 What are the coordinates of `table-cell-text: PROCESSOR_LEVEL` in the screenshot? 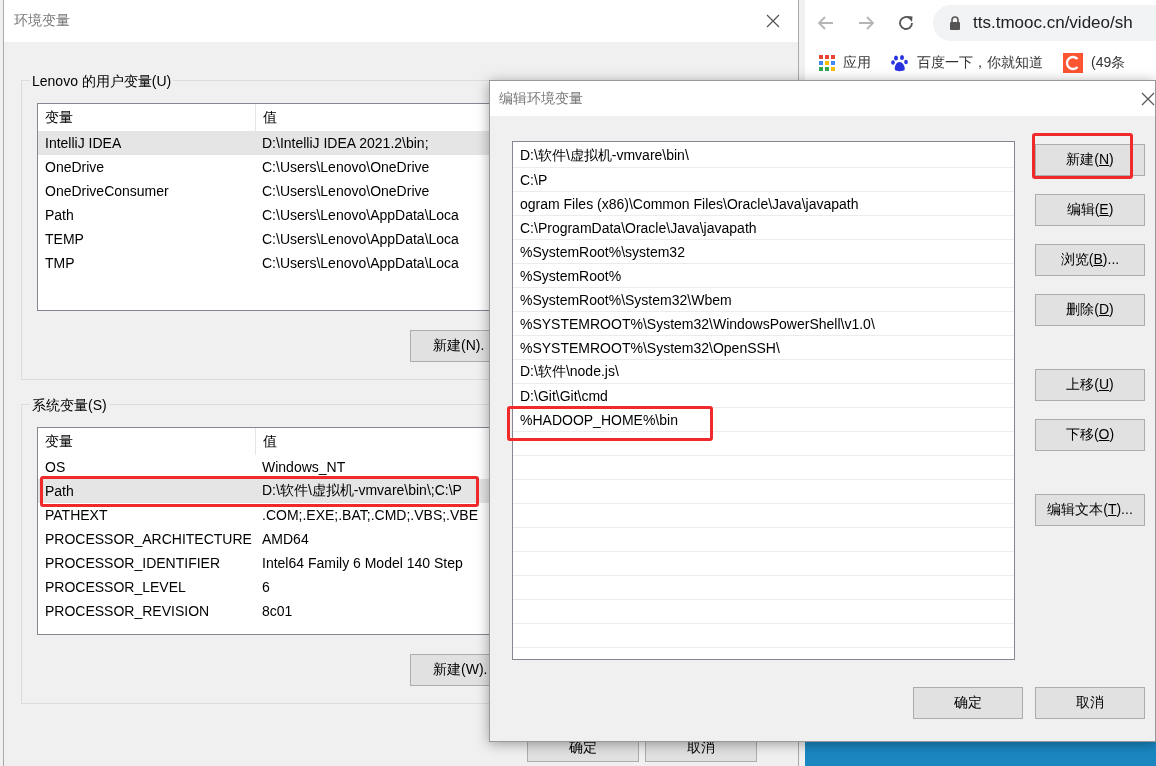 It's located at (115, 587).